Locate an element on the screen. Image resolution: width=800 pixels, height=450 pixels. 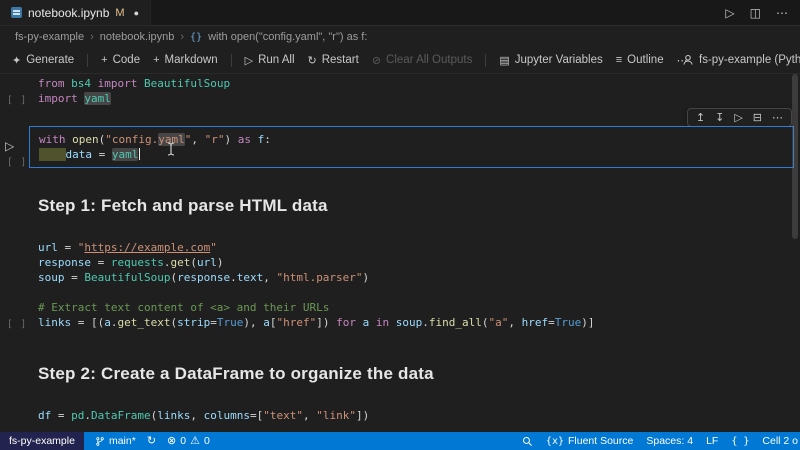
kernel-label: fs-py-example (Python is located at coordinates (749, 60).